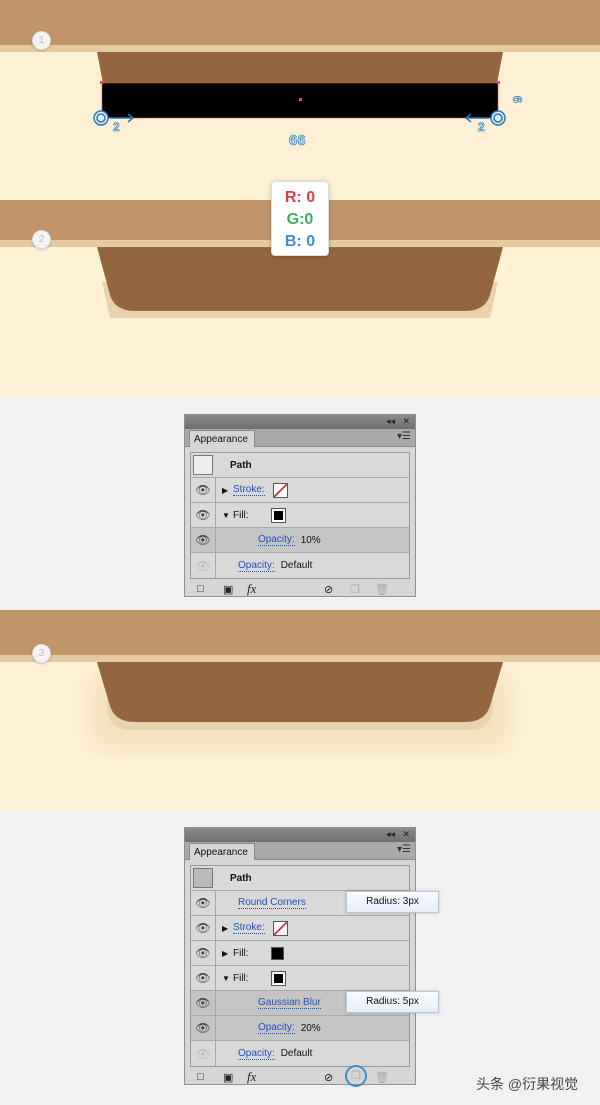  I want to click on step-badge: 3, so click(41, 653).